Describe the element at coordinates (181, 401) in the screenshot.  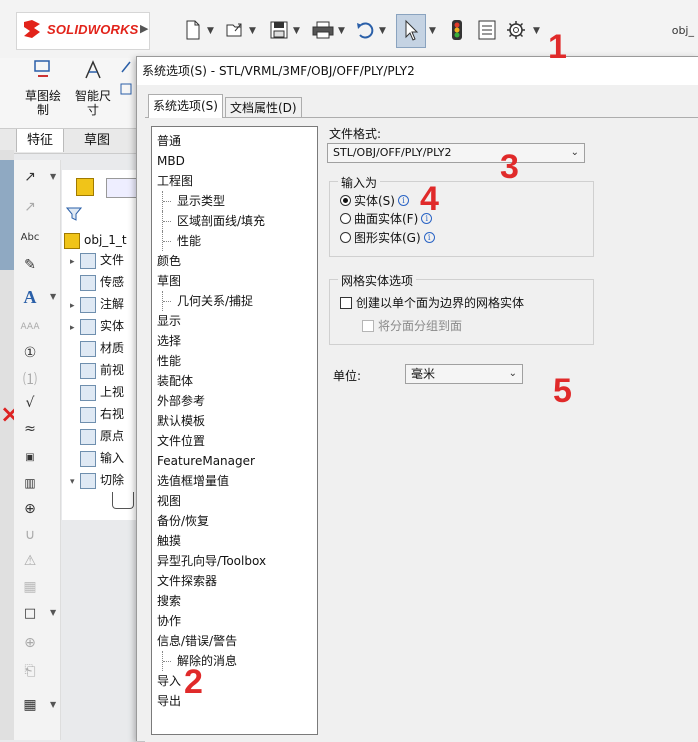
I see `nav-item: 外部参考` at that location.